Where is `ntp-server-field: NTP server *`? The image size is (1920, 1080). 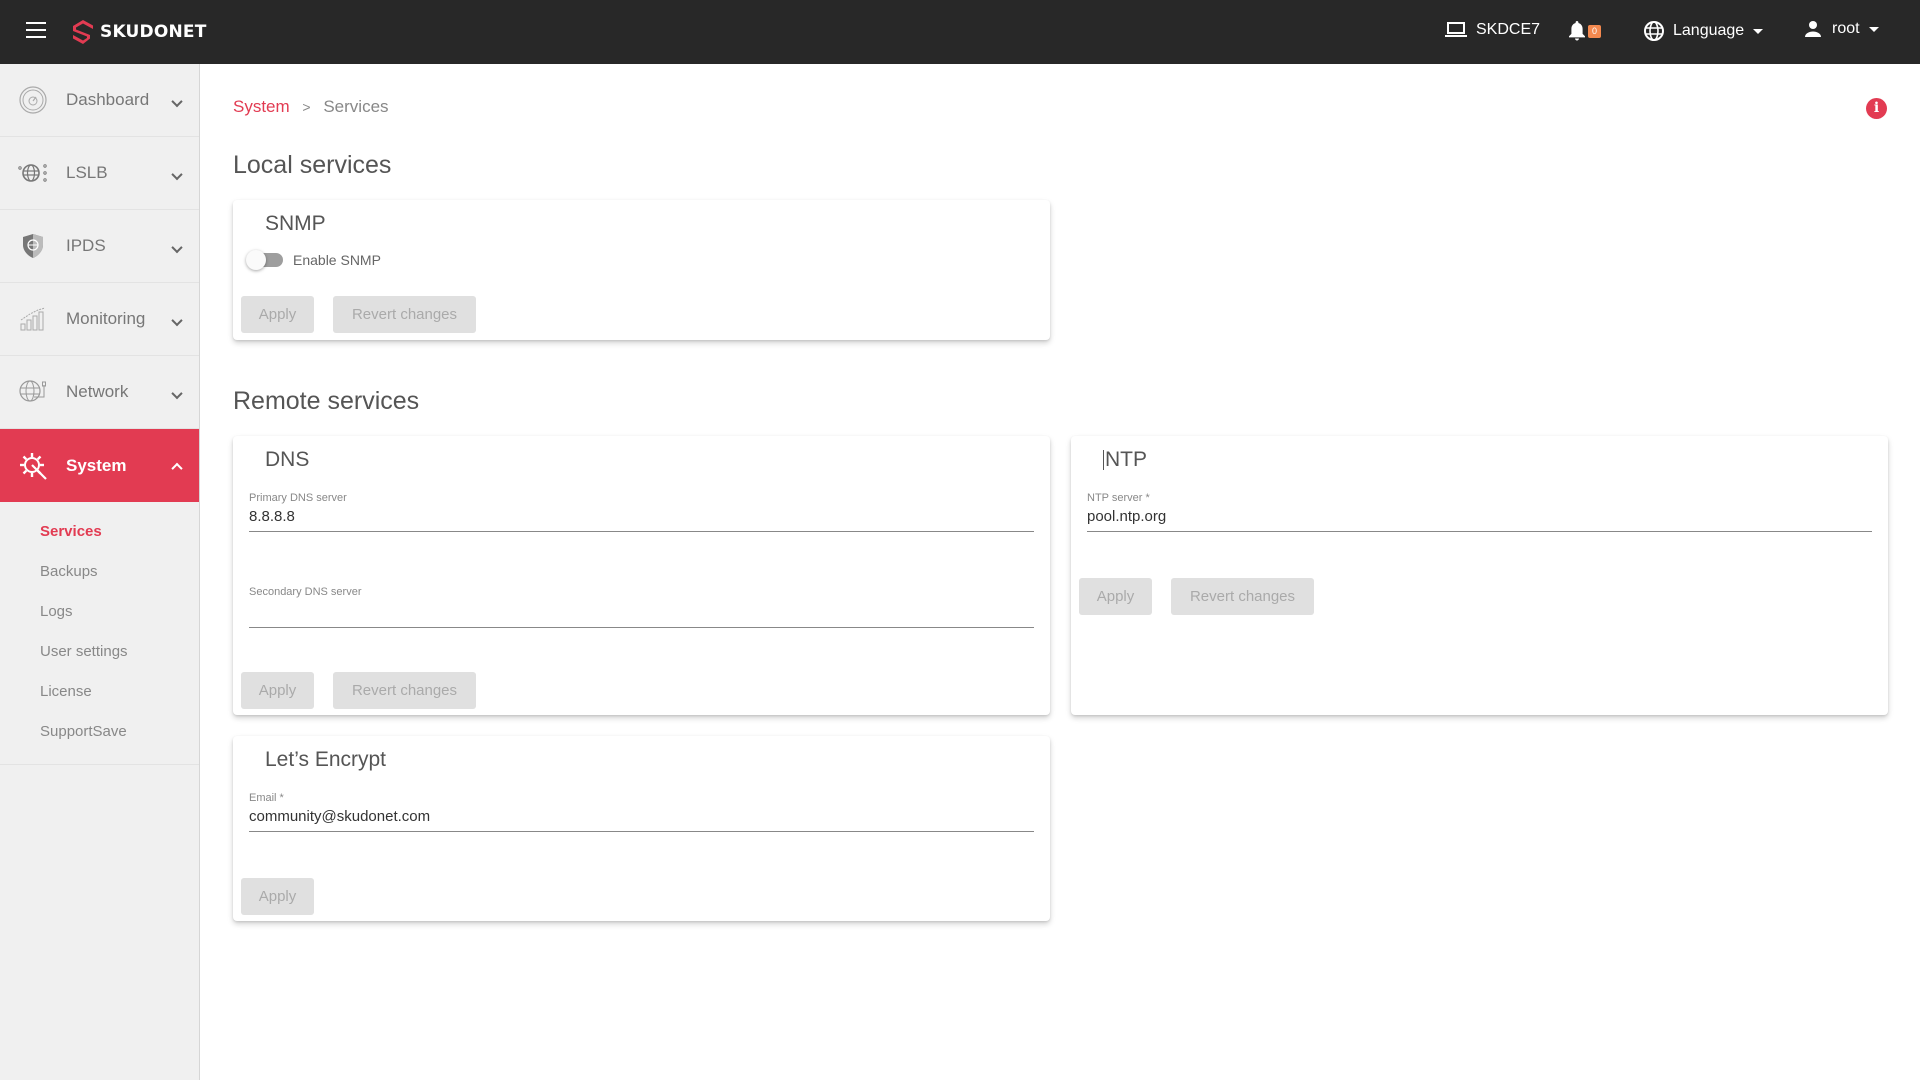 ntp-server-field: NTP server * is located at coordinates (1479, 512).